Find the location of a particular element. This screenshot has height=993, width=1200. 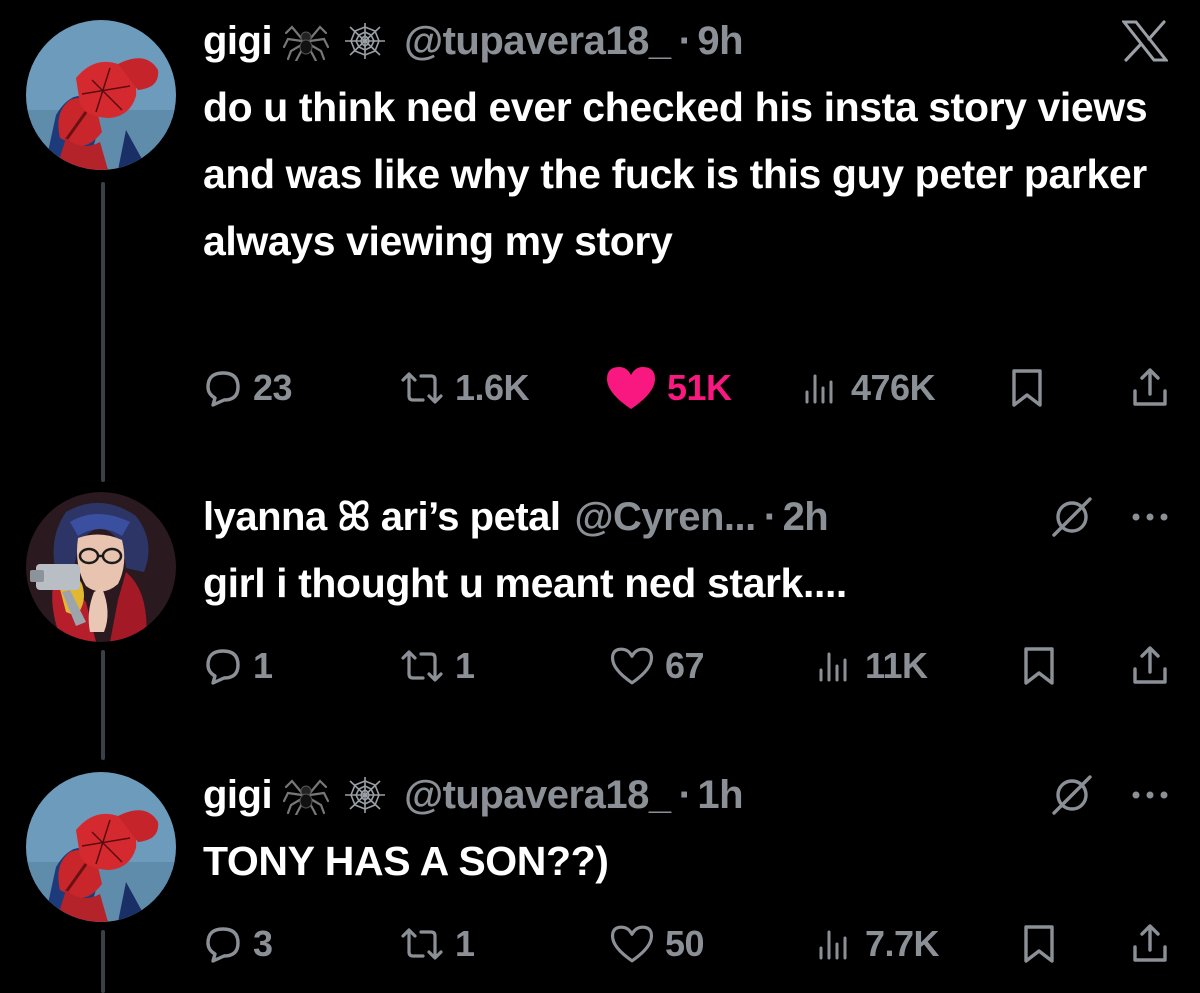

like-count: 67 is located at coordinates (685, 665).